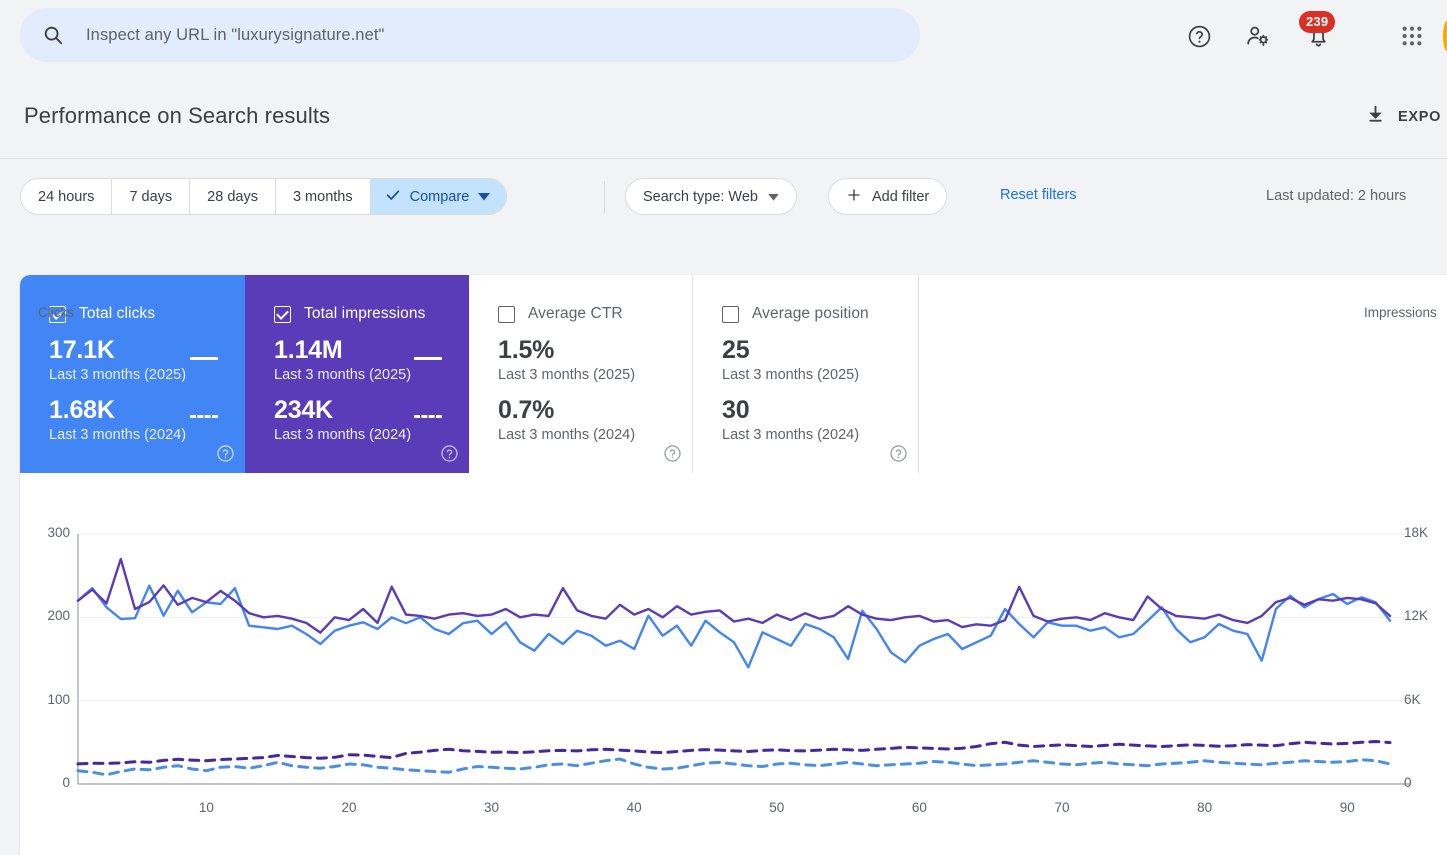 This screenshot has height=855, width=1447. I want to click on y-axis-tick-clicks: 300, so click(58, 532).